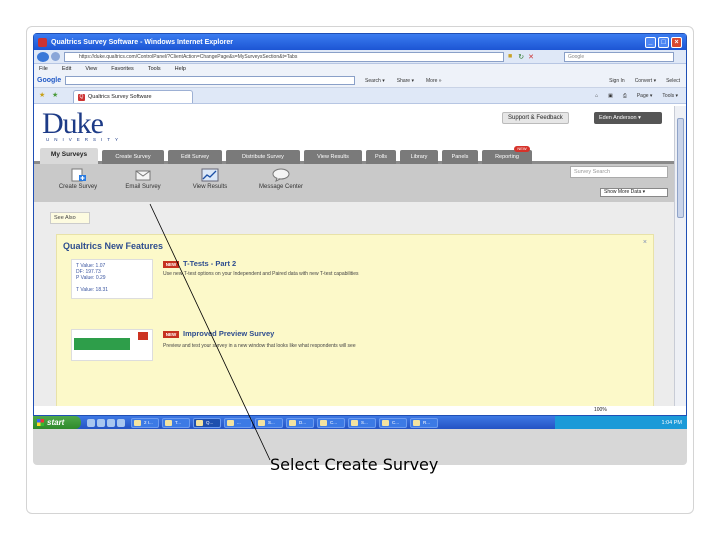 This screenshot has width=720, height=540. I want to click on callout-pointer-line, so click(210, 332).